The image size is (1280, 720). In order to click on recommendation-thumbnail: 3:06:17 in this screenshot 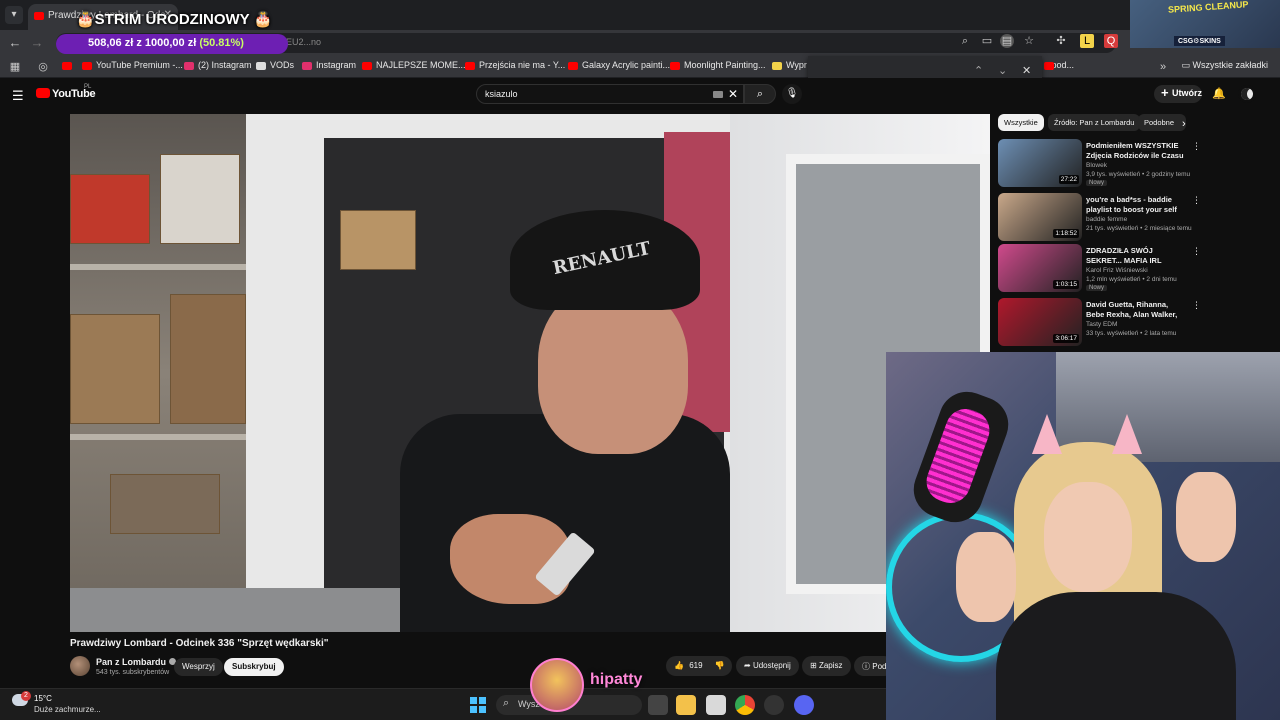, I will do `click(1040, 322)`.